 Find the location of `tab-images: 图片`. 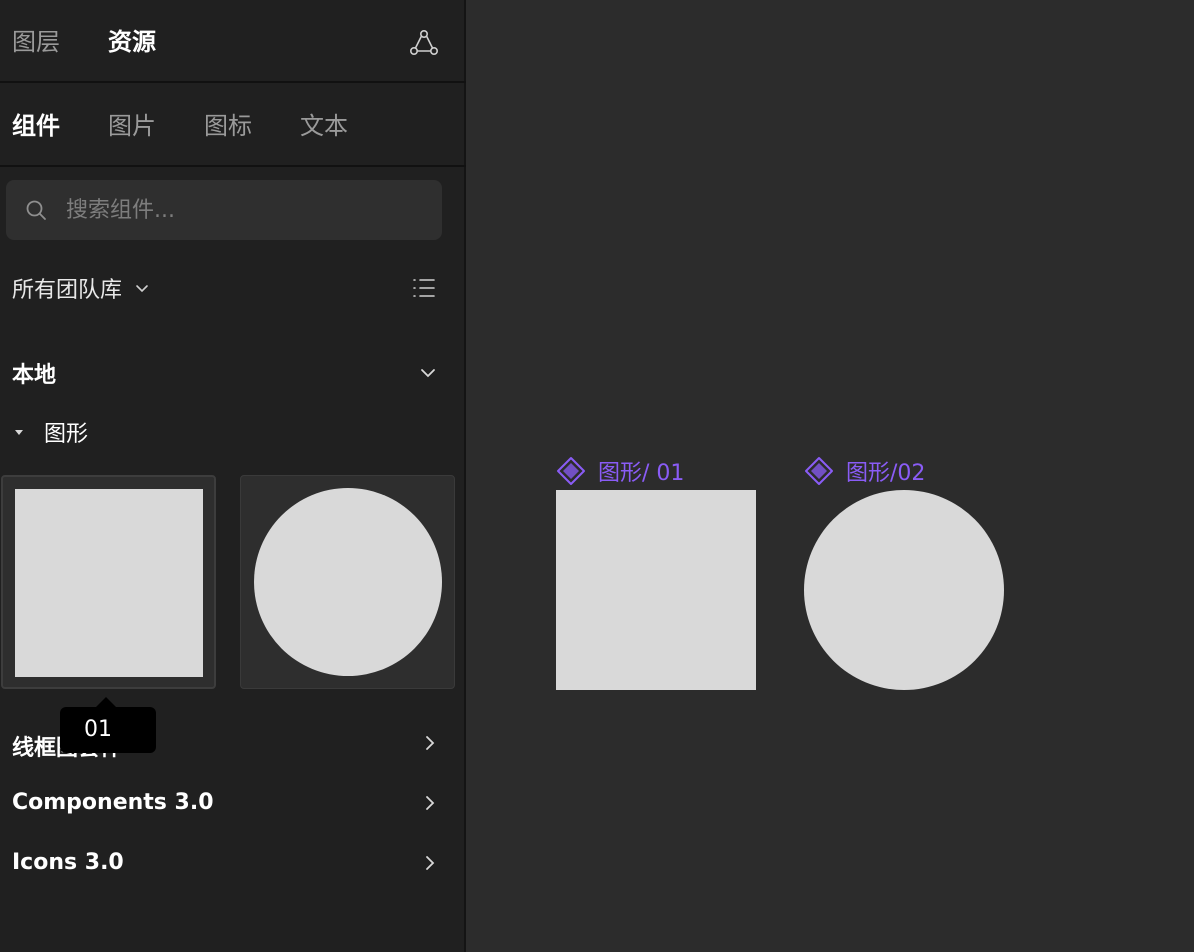

tab-images: 图片 is located at coordinates (132, 126).